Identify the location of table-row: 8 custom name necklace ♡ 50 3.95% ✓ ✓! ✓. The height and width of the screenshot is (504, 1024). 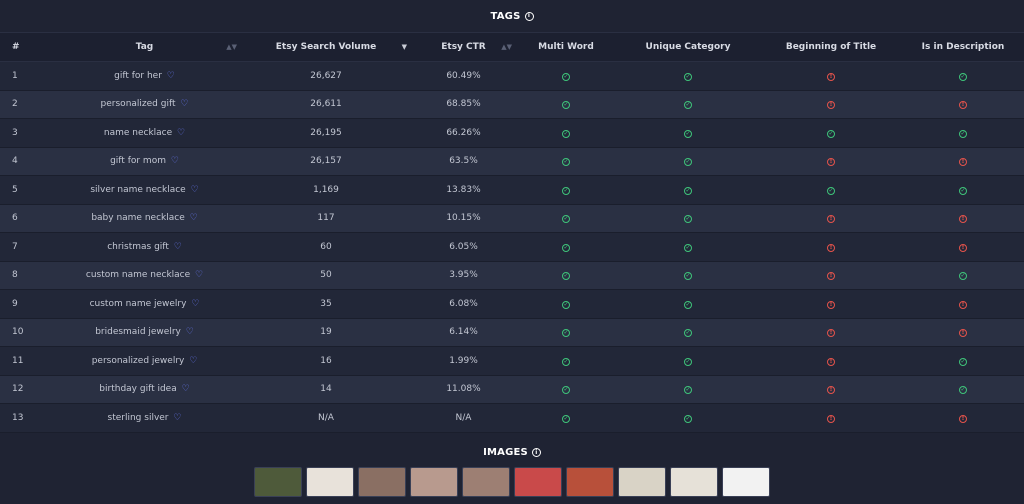
(512, 275).